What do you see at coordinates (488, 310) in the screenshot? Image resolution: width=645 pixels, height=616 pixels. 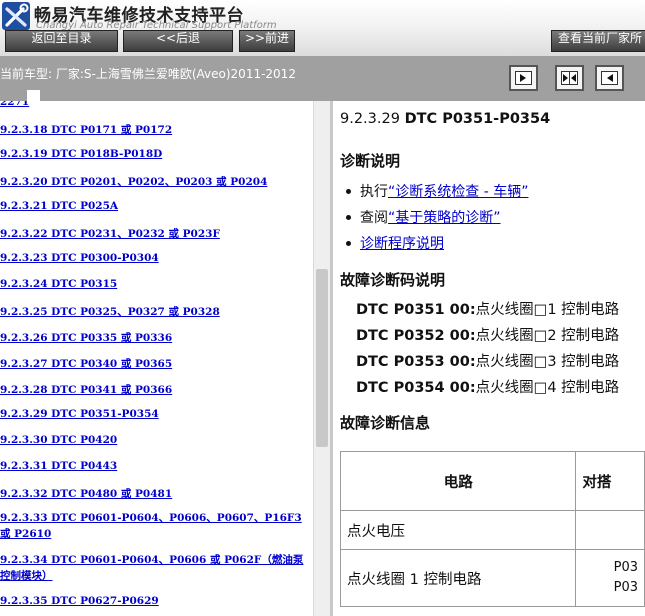 I see `dtc-line: DTC P0351 00:点火线圈□1 控制电路` at bounding box center [488, 310].